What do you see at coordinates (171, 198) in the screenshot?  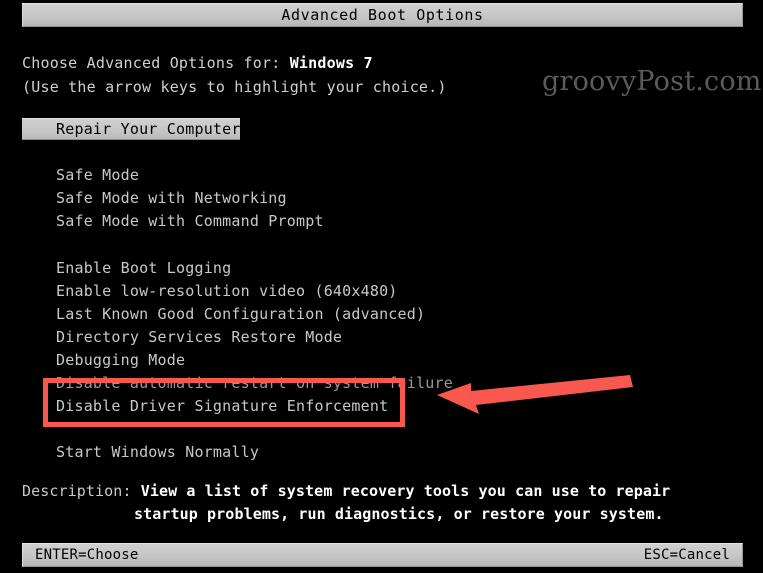 I see `menu-item: Safe Mode with Networking` at bounding box center [171, 198].